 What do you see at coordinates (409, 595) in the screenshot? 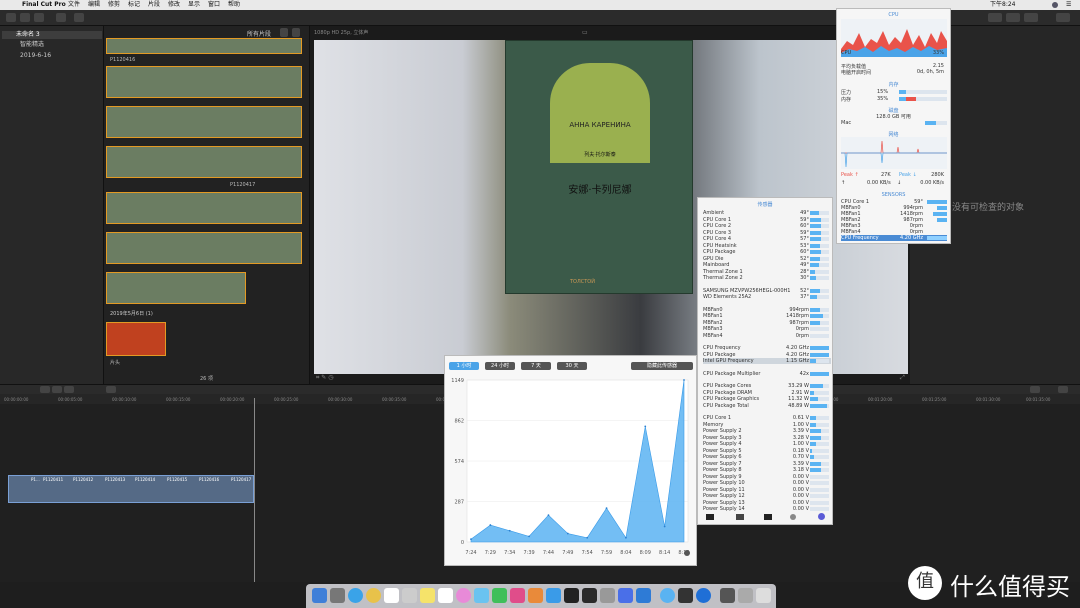
I see `contacts-icon` at bounding box center [409, 595].